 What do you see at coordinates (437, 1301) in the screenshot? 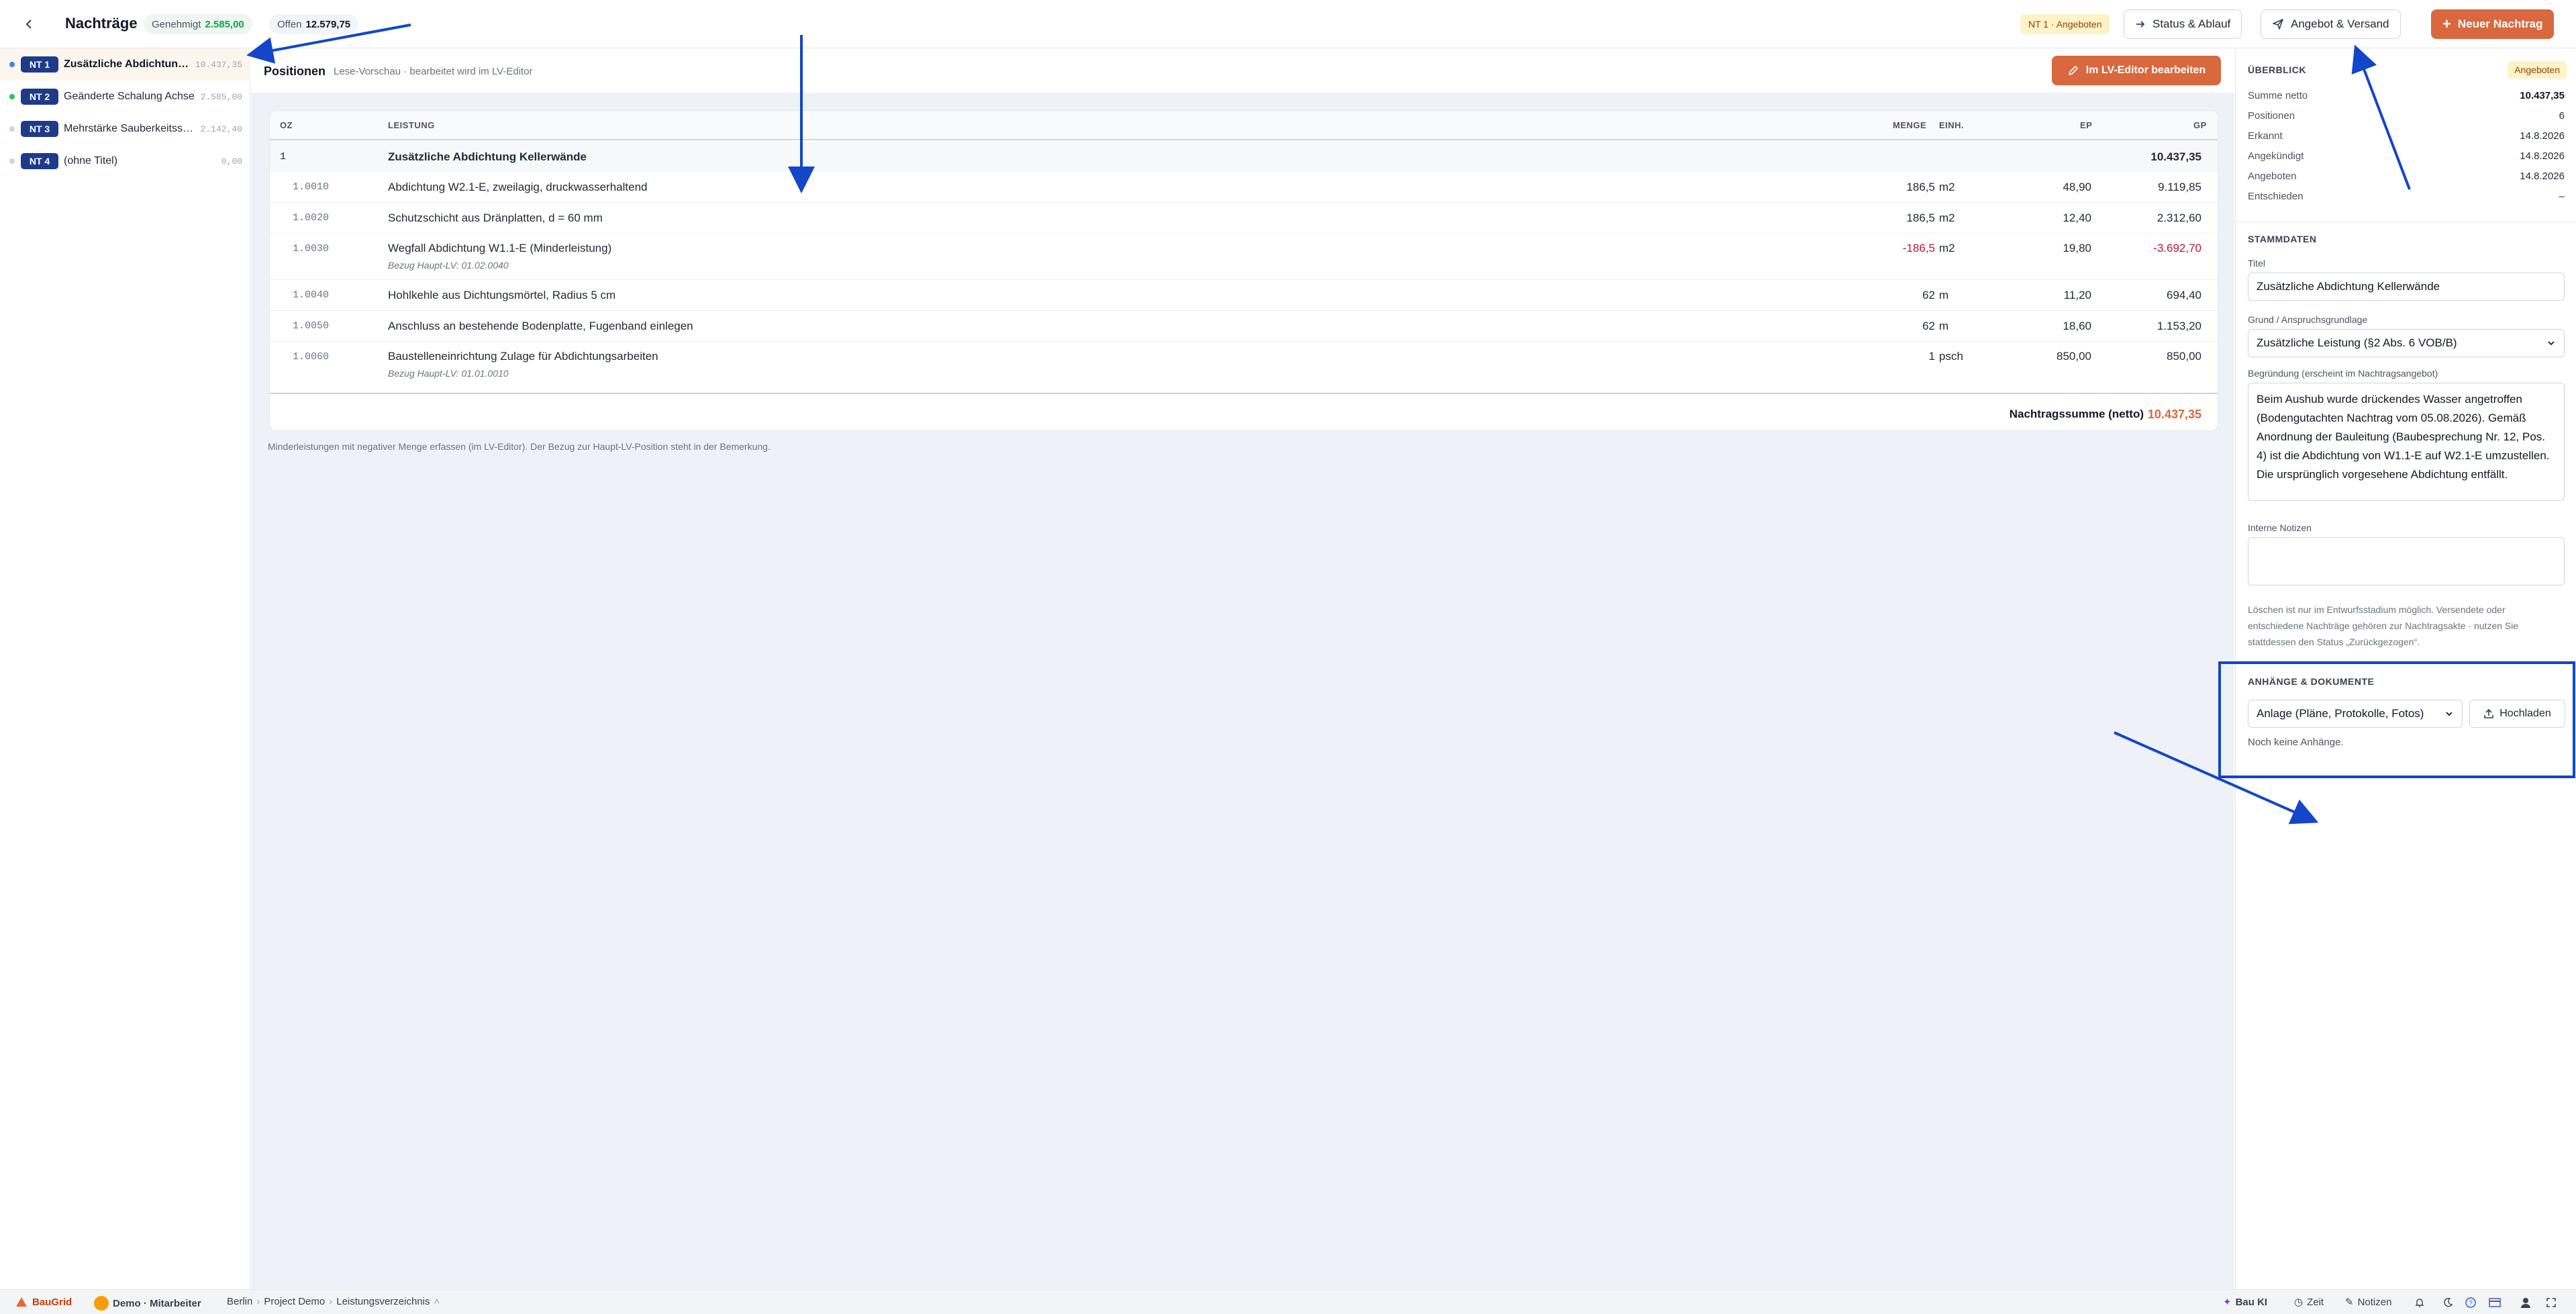
I see `chevron-up-icon: ˄` at bounding box center [437, 1301].